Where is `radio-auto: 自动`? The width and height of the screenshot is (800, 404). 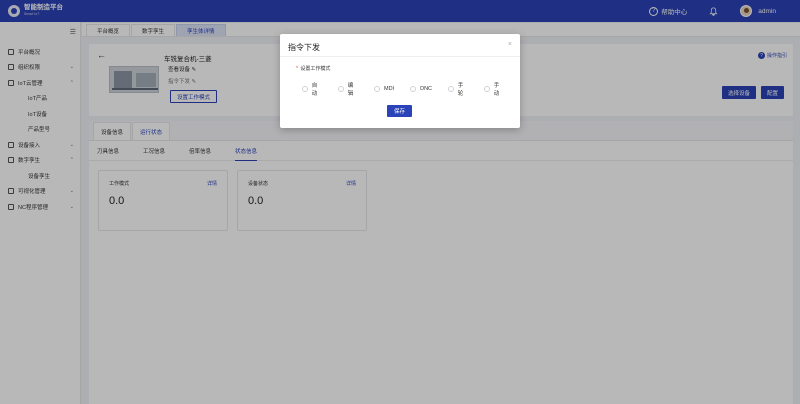
radio-auto: 自动 is located at coordinates (312, 89).